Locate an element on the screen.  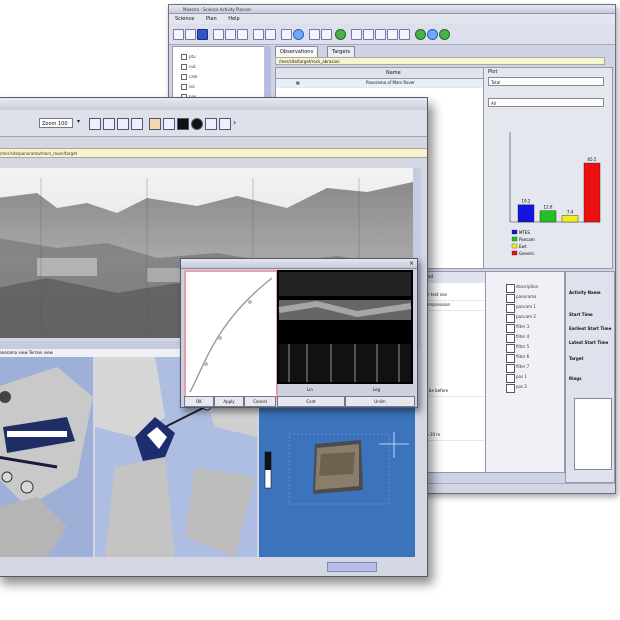
new-icon is located at coordinates (178, 34).